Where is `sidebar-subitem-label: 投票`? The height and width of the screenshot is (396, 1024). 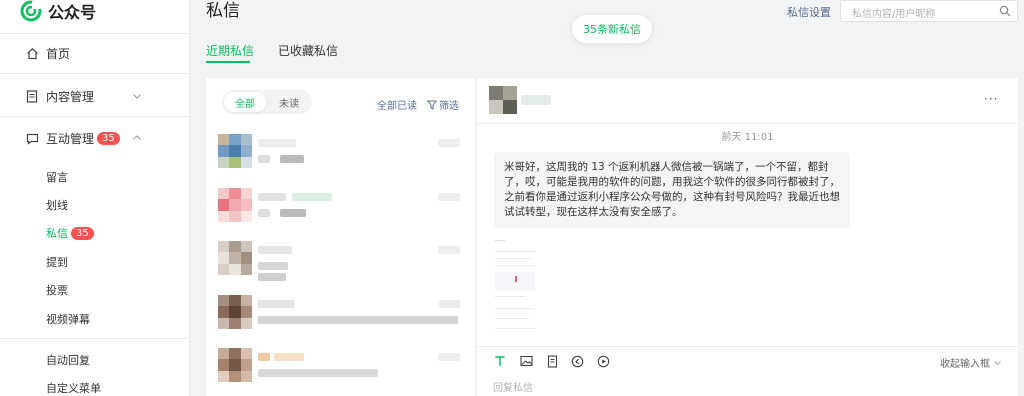
sidebar-subitem-label: 投票 is located at coordinates (57, 290).